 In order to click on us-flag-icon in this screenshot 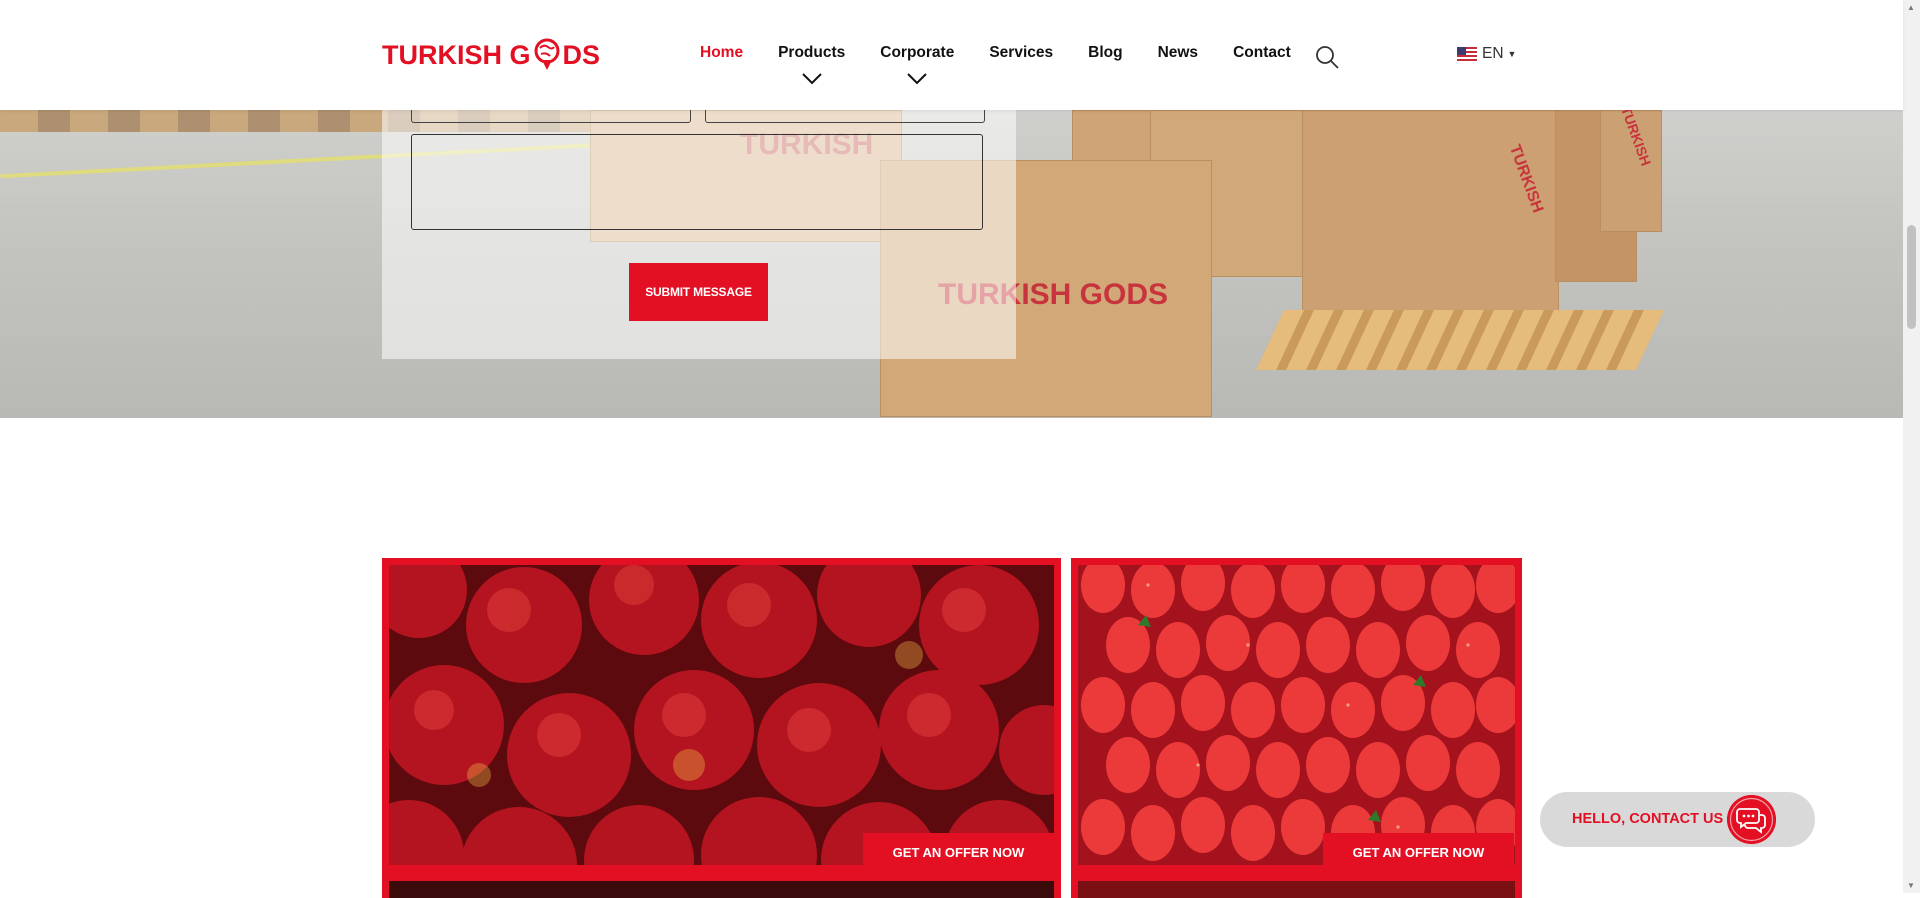, I will do `click(1467, 54)`.